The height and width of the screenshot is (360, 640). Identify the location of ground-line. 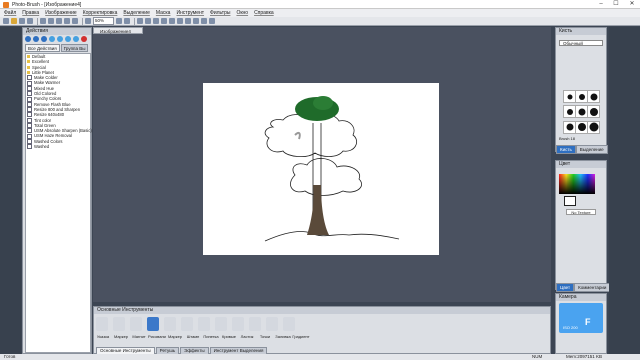
(332, 236).